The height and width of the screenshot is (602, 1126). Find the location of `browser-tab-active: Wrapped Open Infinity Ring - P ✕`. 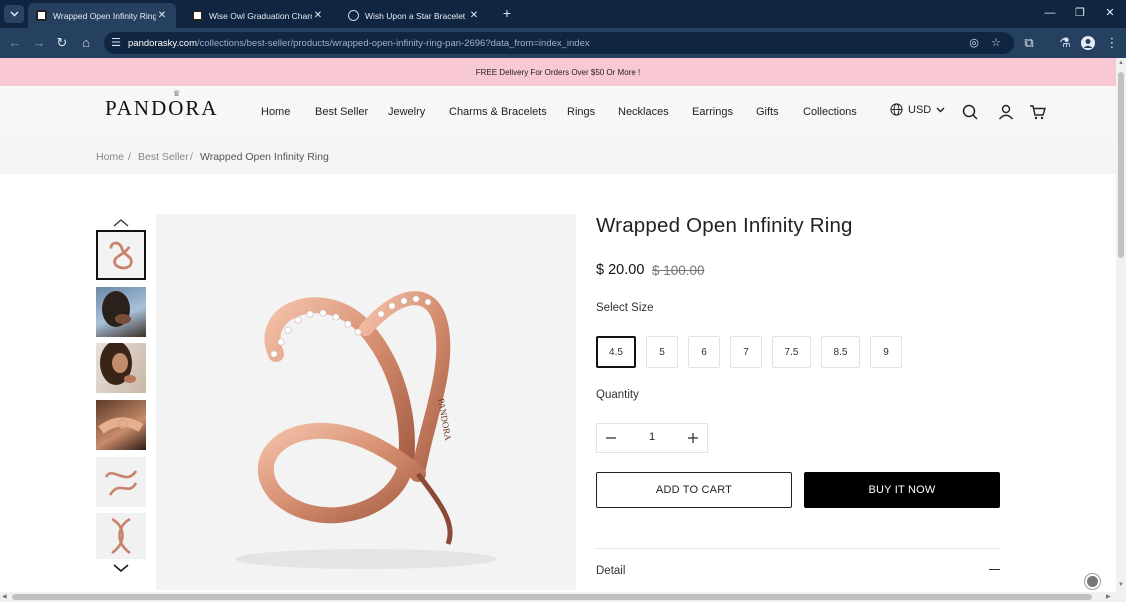

browser-tab-active: Wrapped Open Infinity Ring - P ✕ is located at coordinates (102, 15).